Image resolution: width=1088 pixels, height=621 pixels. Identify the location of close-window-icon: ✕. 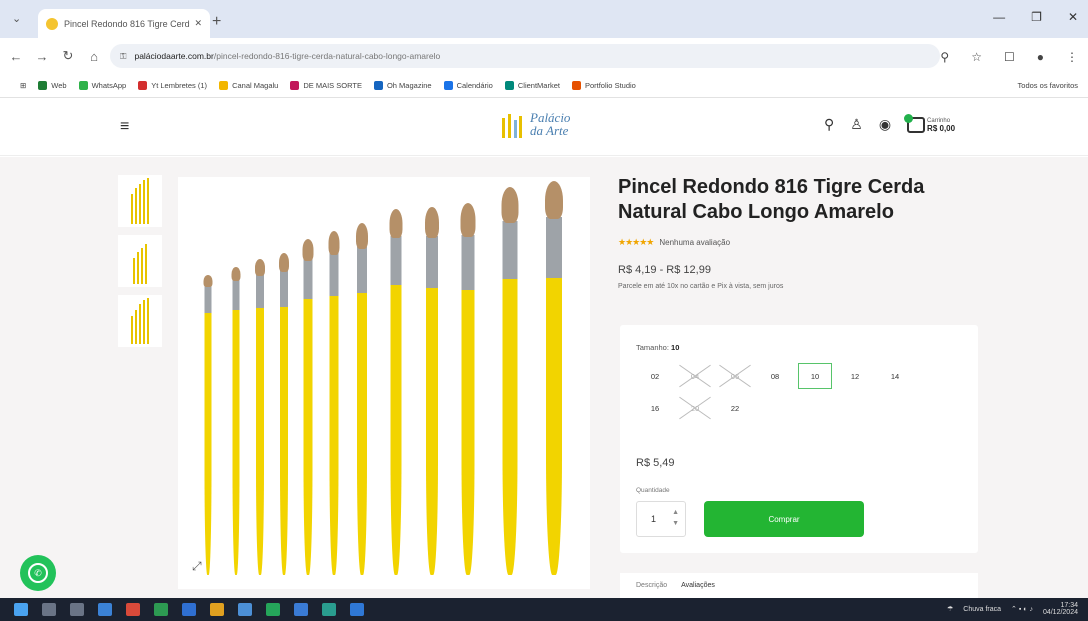
(1073, 17).